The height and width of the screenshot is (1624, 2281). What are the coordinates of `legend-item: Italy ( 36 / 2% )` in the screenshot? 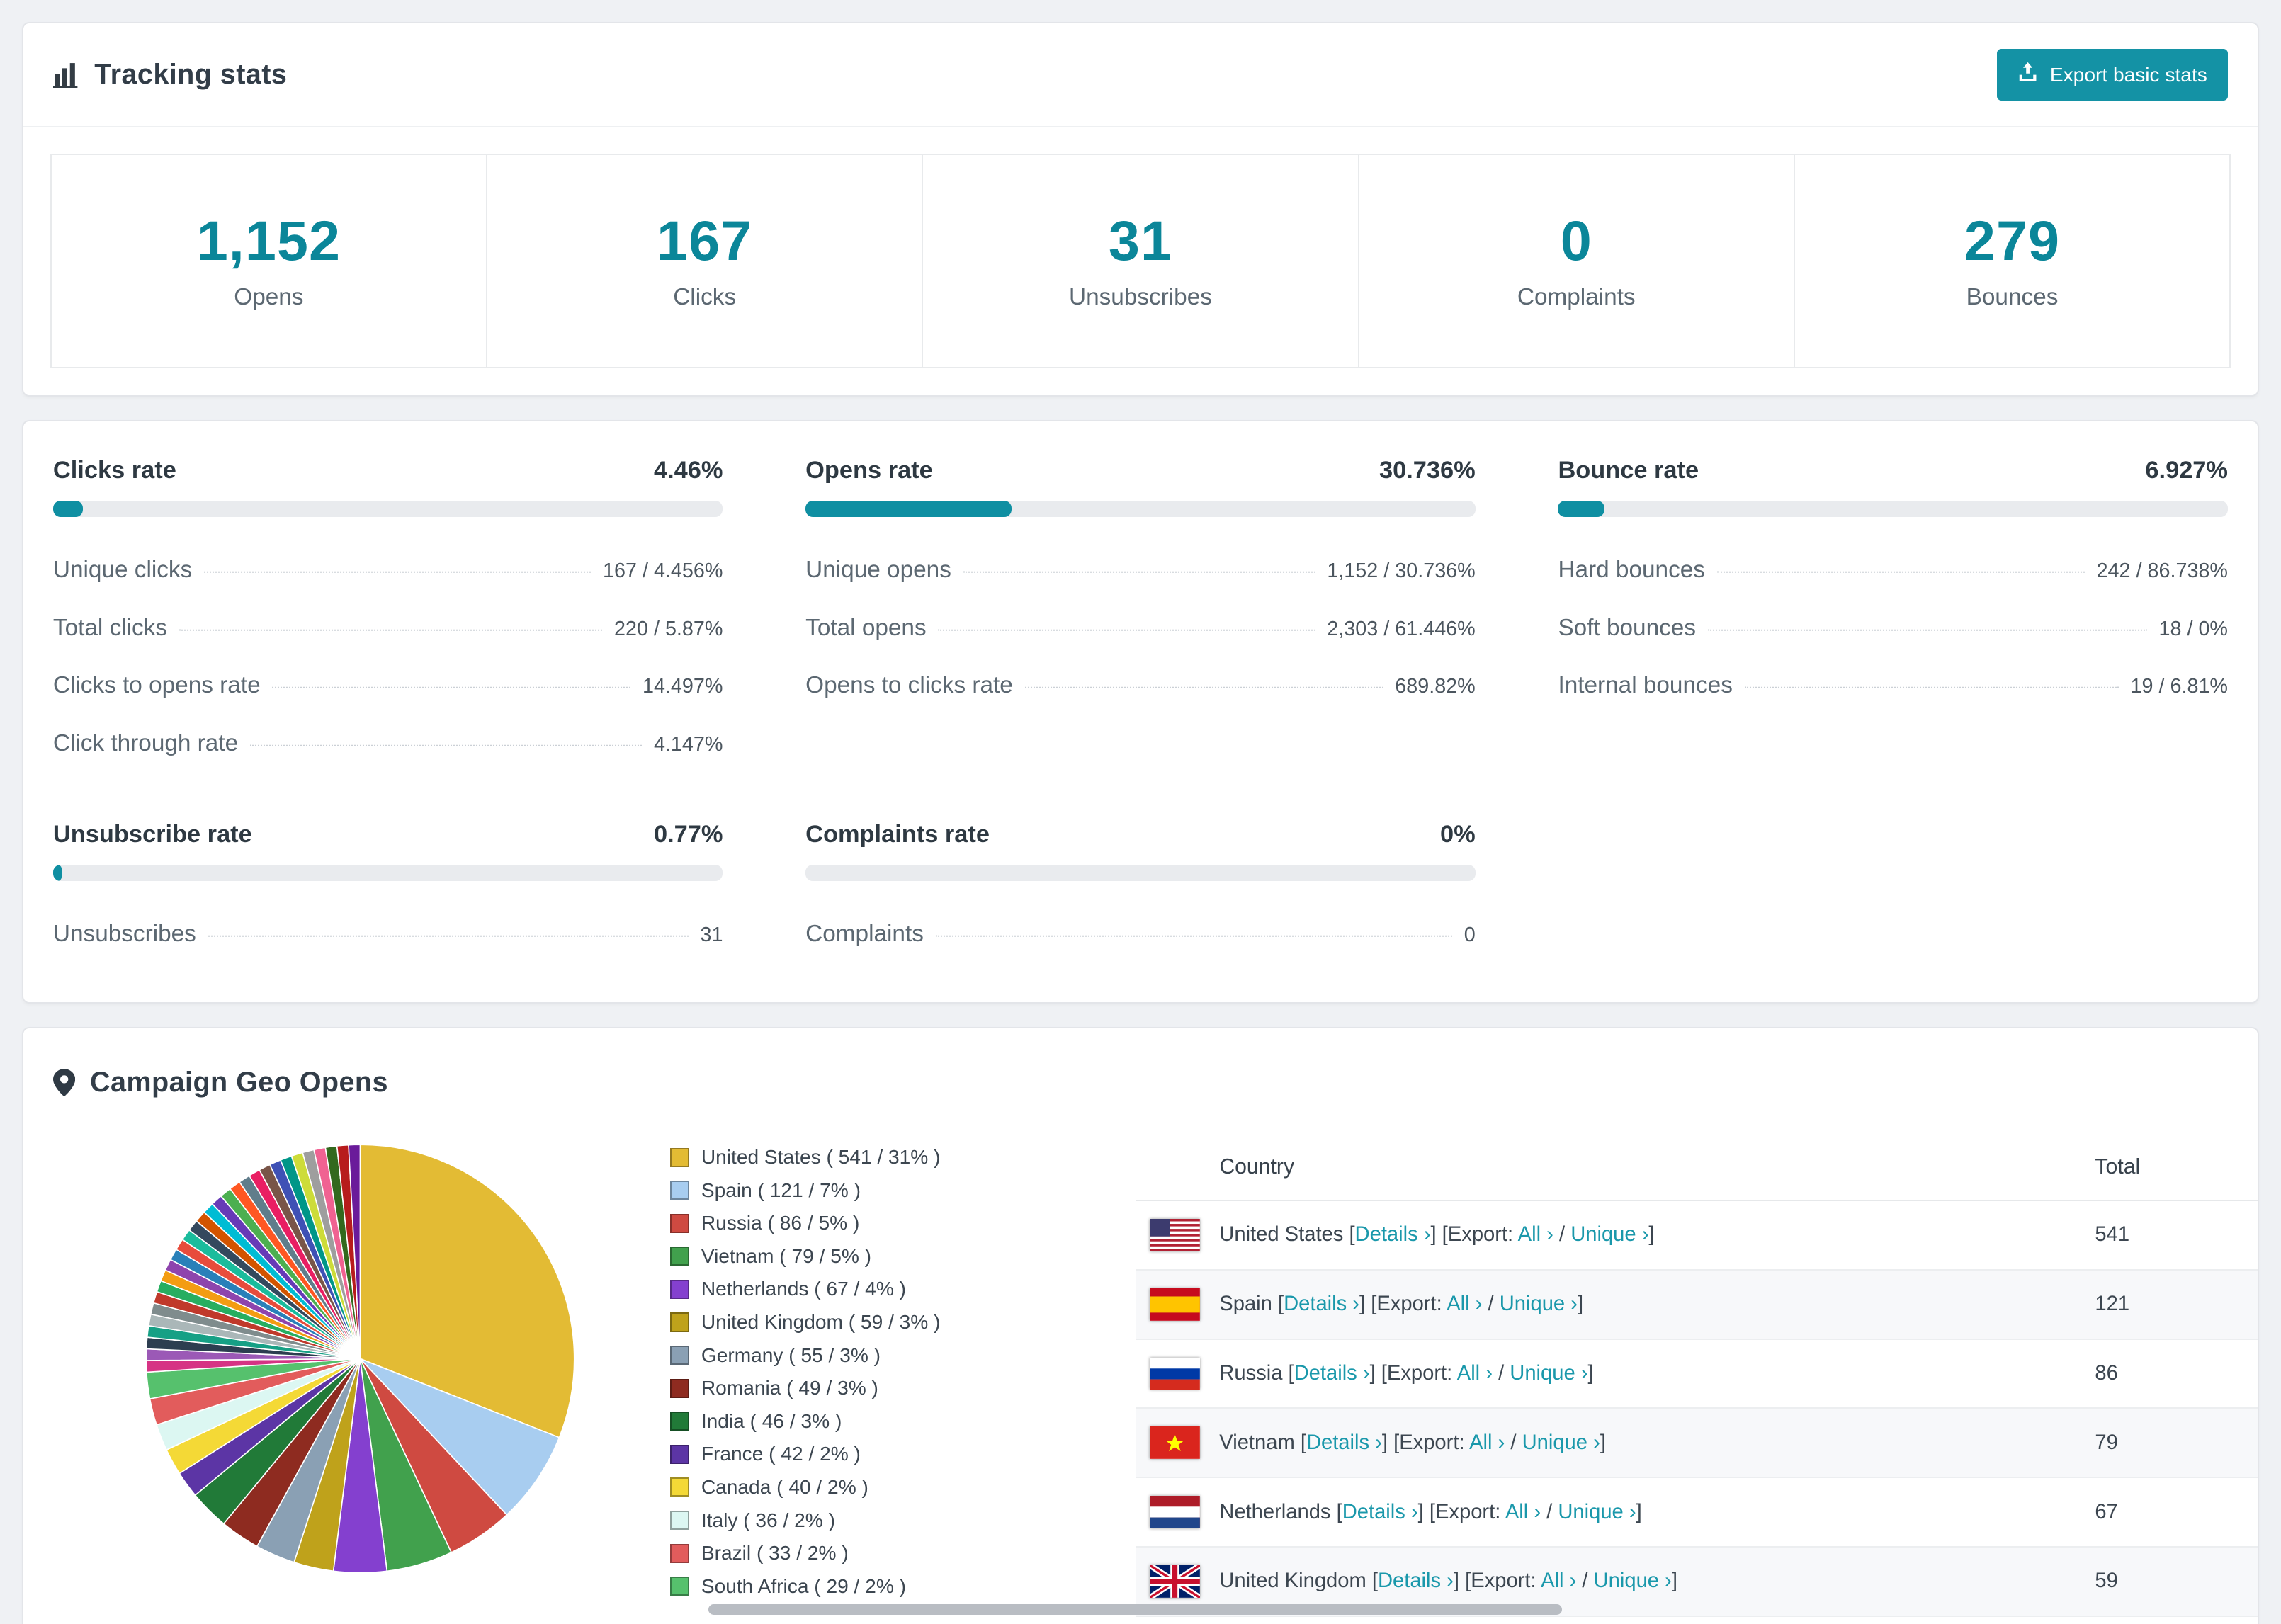 It's located at (880, 1520).